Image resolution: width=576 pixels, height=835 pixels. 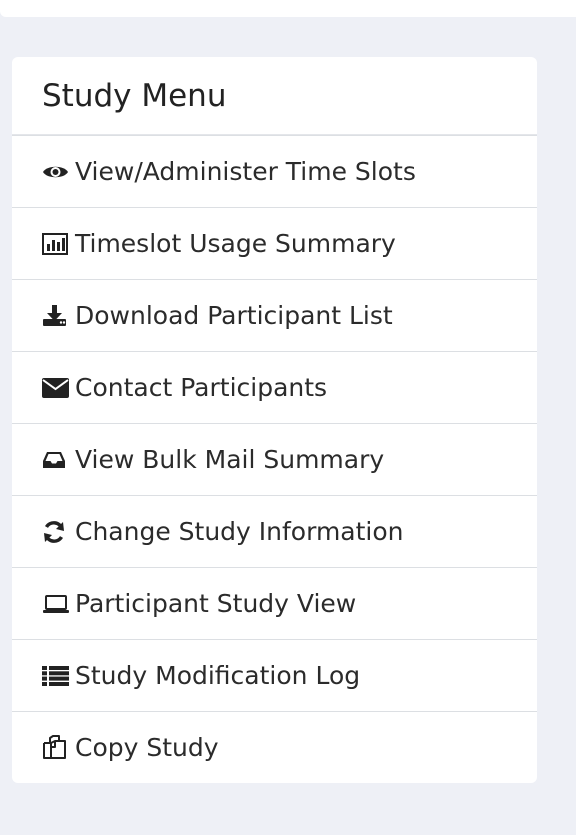 What do you see at coordinates (56, 676) in the screenshot?
I see `list-icon` at bounding box center [56, 676].